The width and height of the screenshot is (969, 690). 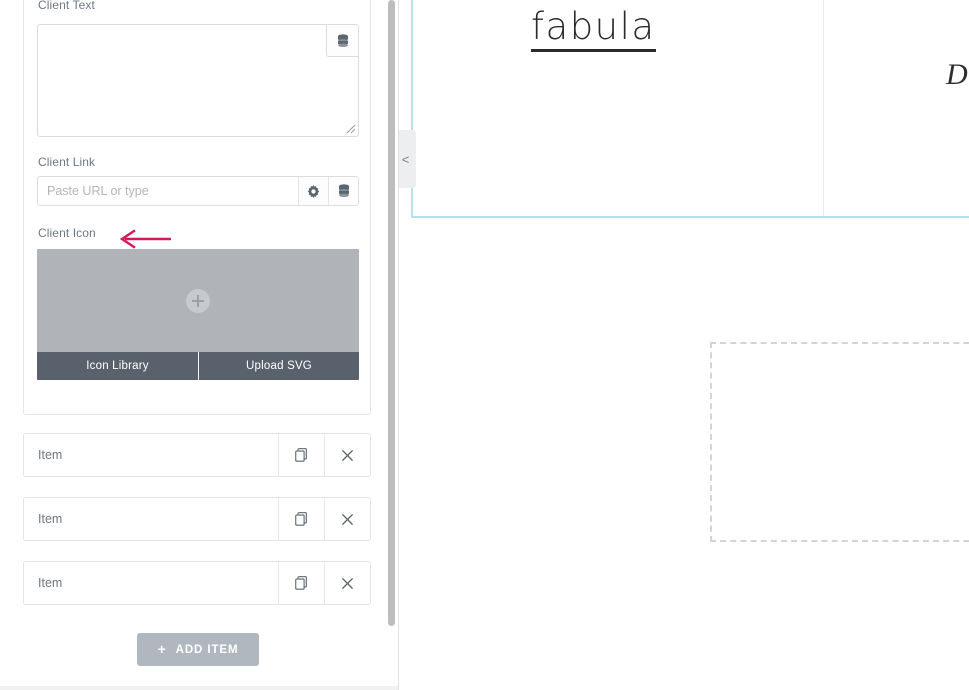 What do you see at coordinates (199, 688) in the screenshot?
I see `panel-bottom-strip` at bounding box center [199, 688].